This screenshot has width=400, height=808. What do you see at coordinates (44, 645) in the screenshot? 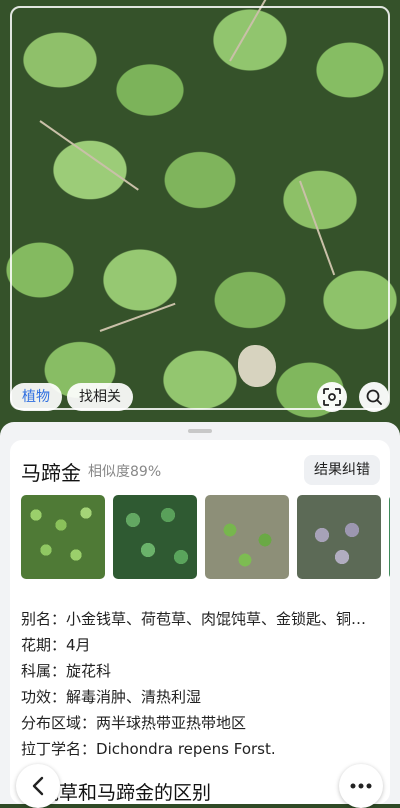
I see `info-key: 花期：` at bounding box center [44, 645].